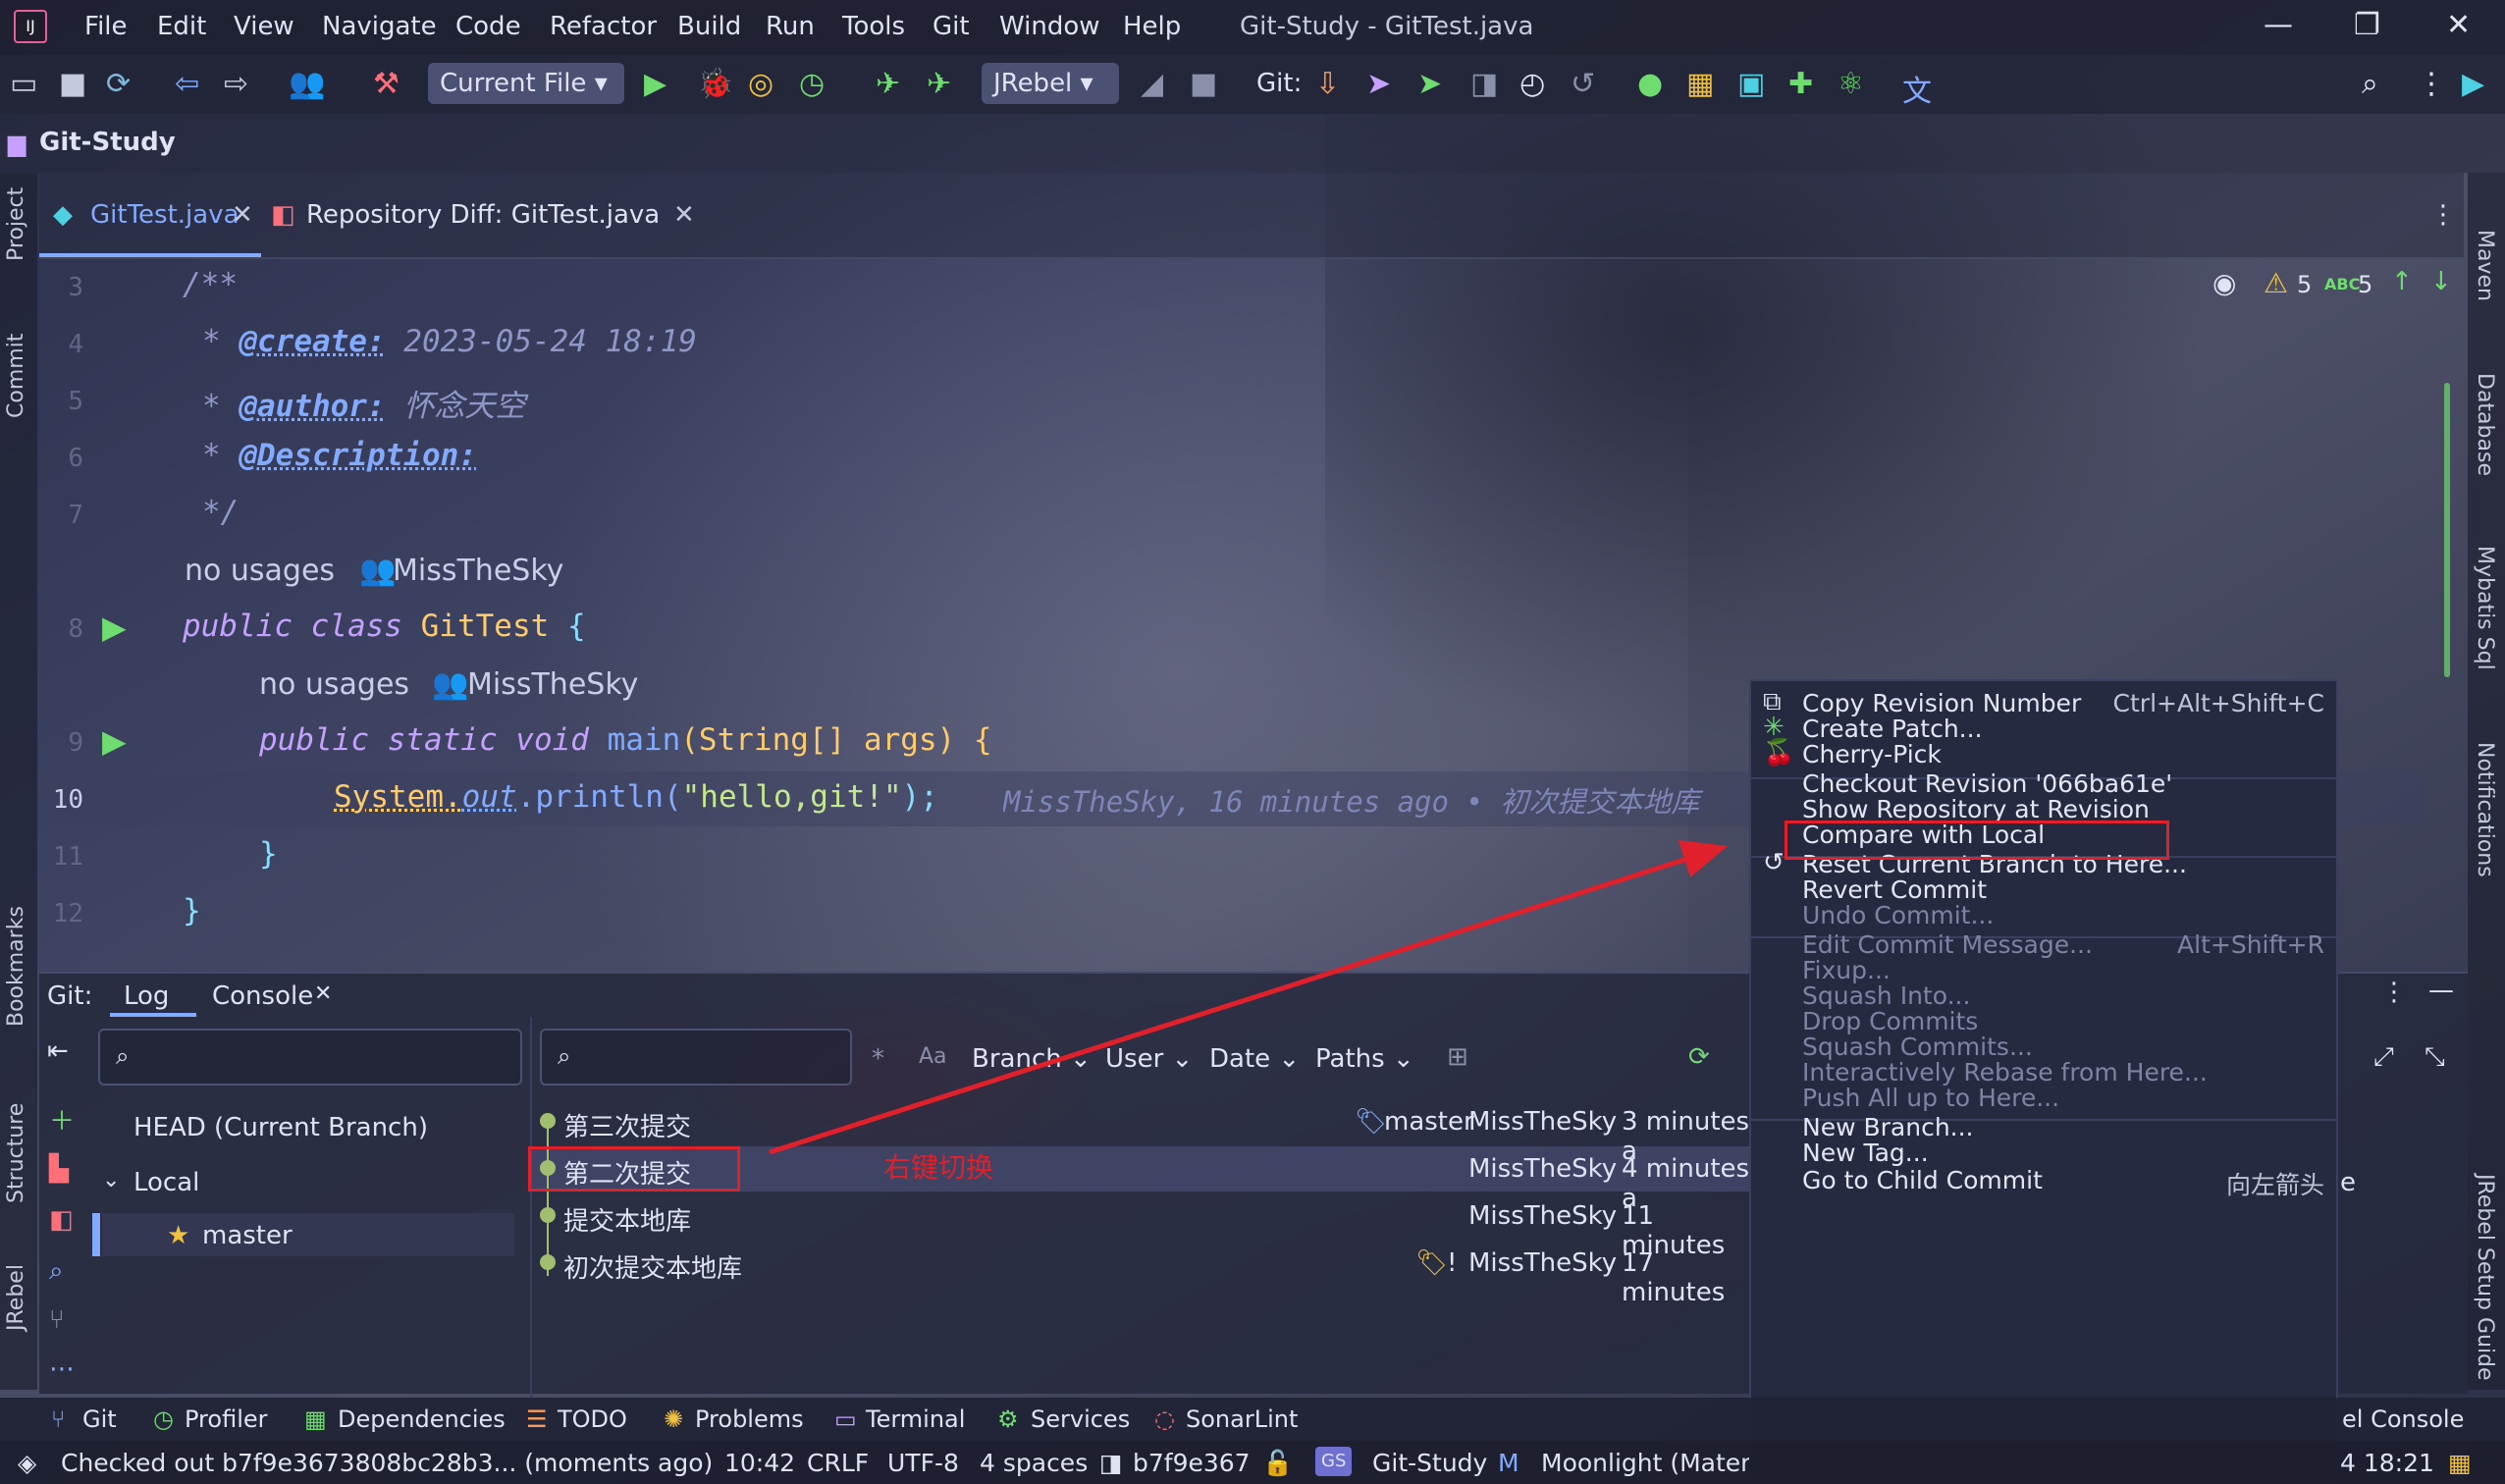  I want to click on menu-item-child-commit: Go to Child Commit, so click(1922, 1180).